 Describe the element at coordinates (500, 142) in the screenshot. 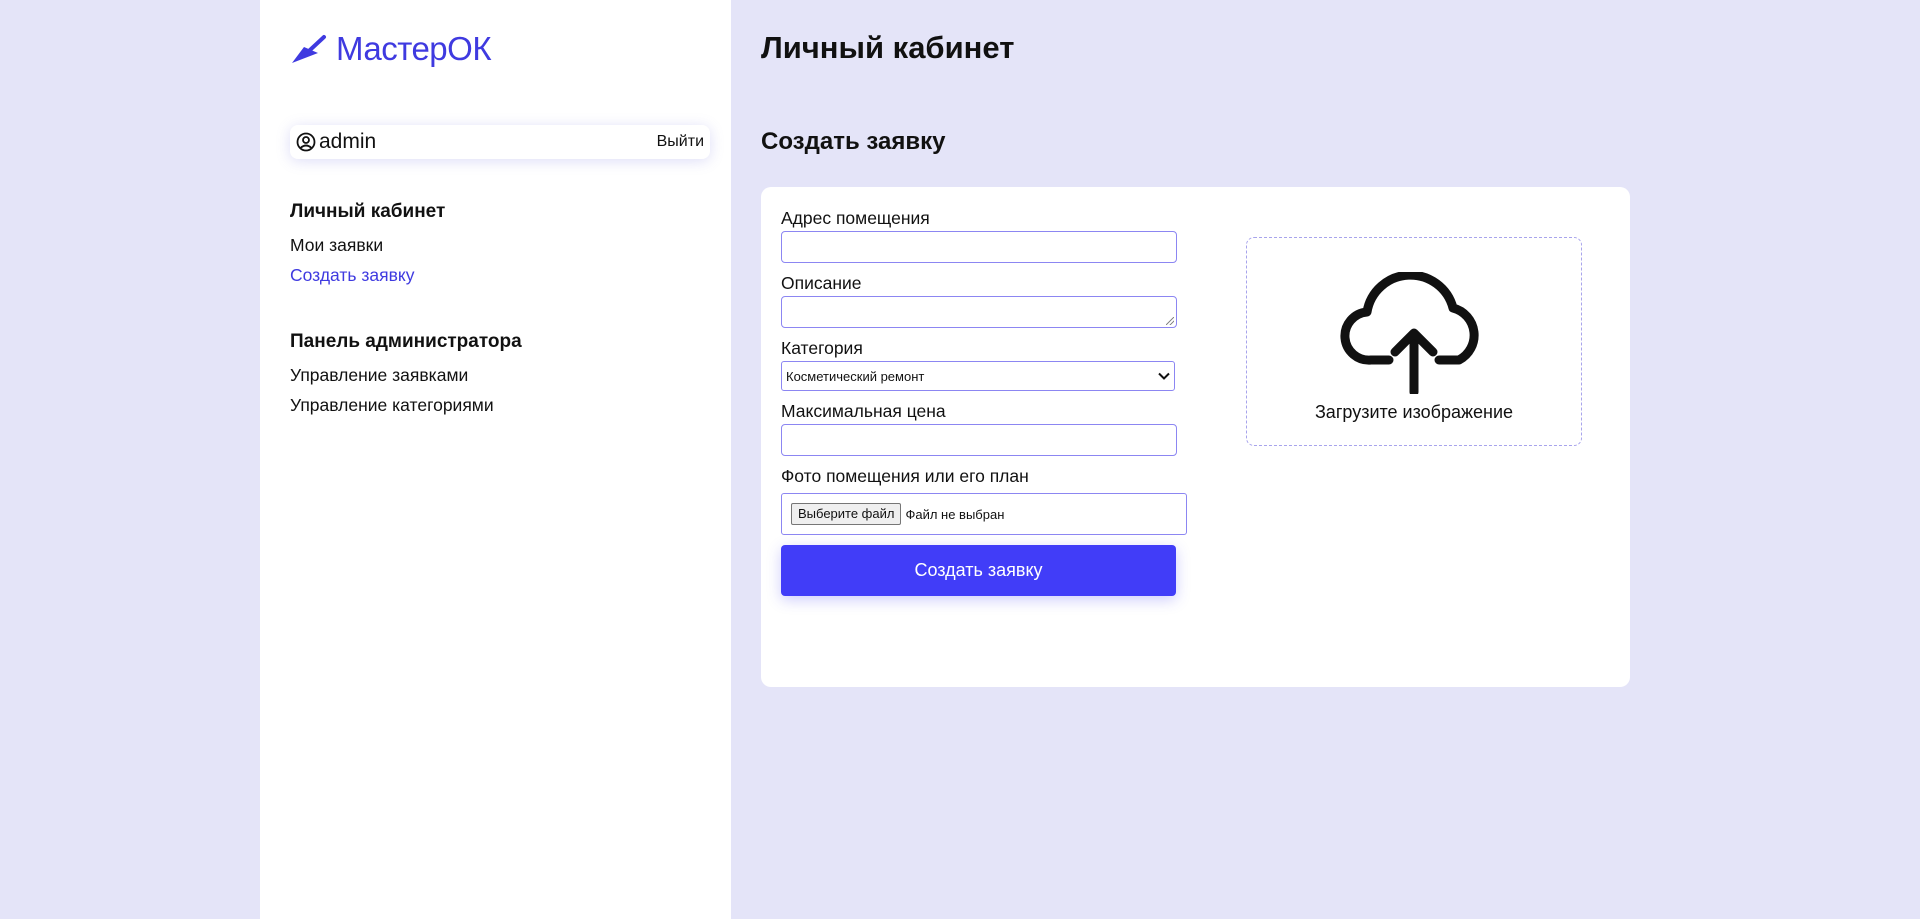

I see `user-panel: admin Выйти` at that location.